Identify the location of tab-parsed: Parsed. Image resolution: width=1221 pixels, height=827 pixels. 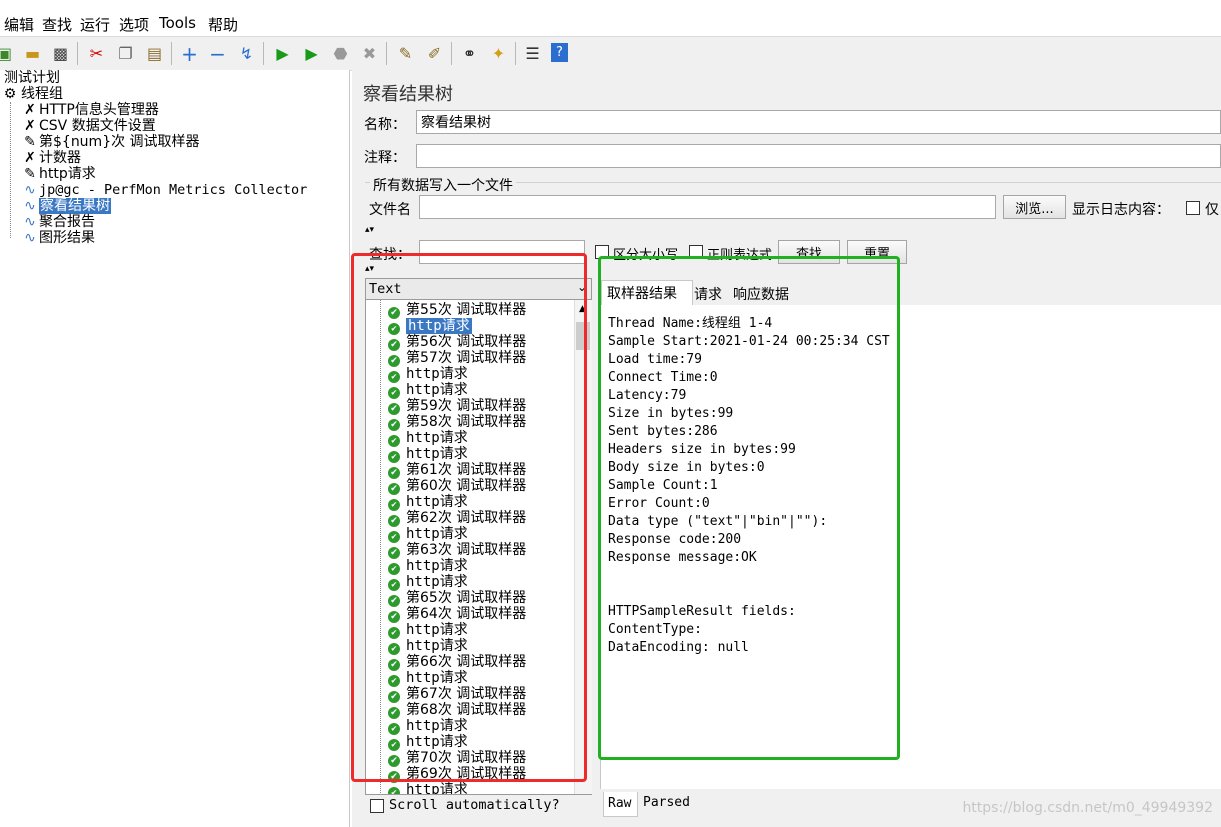
(666, 802).